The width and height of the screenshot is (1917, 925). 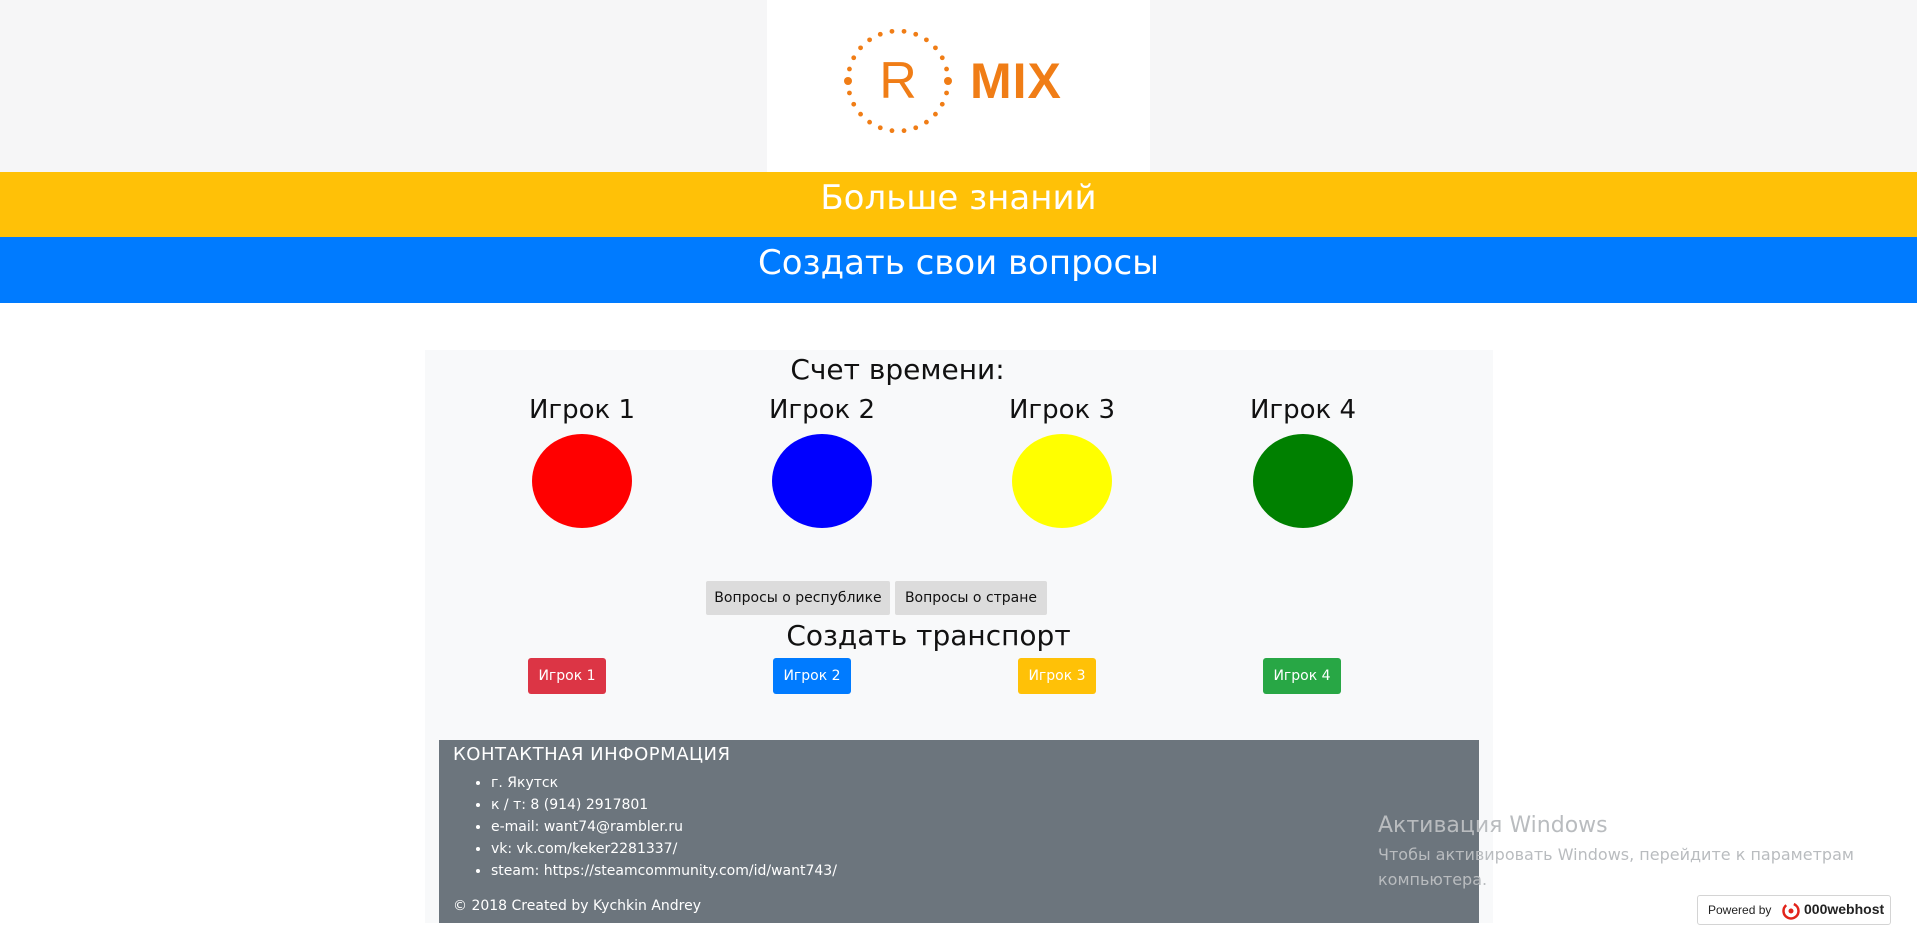 What do you see at coordinates (664, 783) in the screenshot?
I see `contact-city: г. Якутск` at bounding box center [664, 783].